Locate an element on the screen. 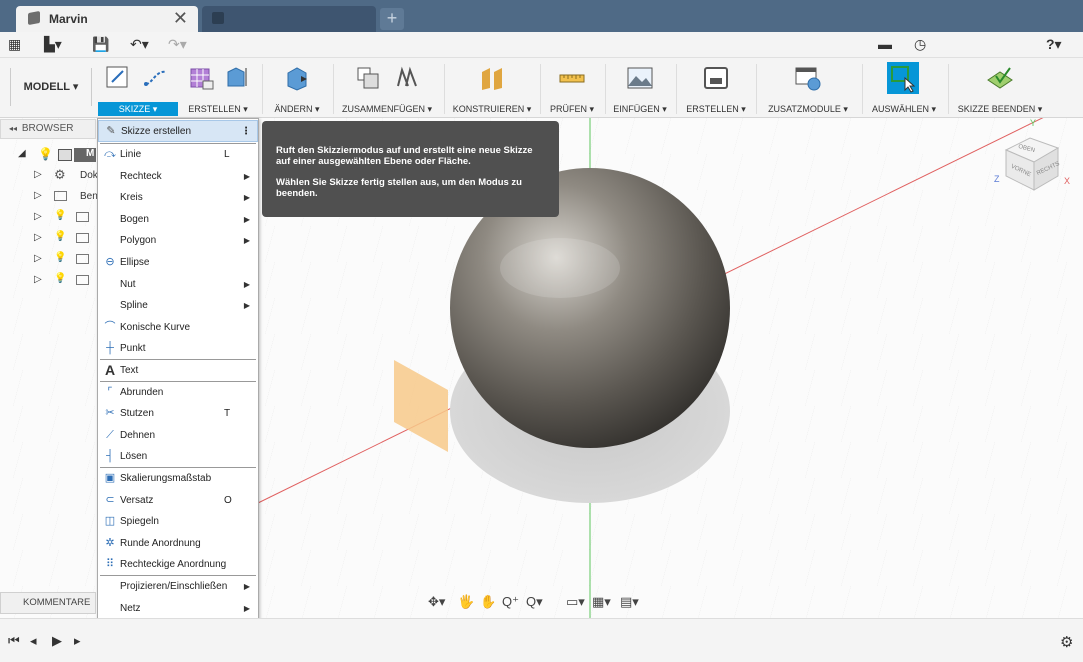  ribbon-group-insert: EINFÜGEN ▾ is located at coordinates (640, 88).